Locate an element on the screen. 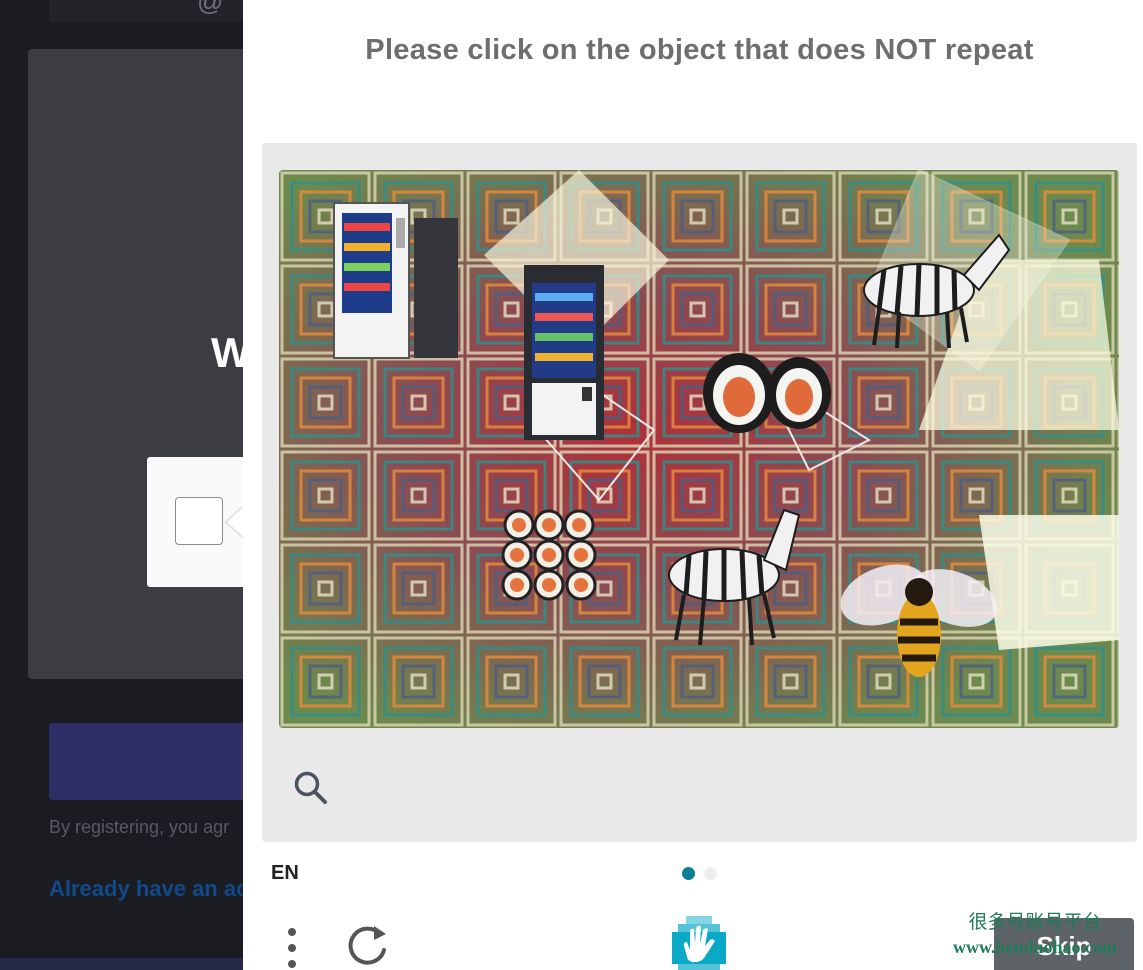 This screenshot has width=1143, height=970. search-icon is located at coordinates (310, 787).